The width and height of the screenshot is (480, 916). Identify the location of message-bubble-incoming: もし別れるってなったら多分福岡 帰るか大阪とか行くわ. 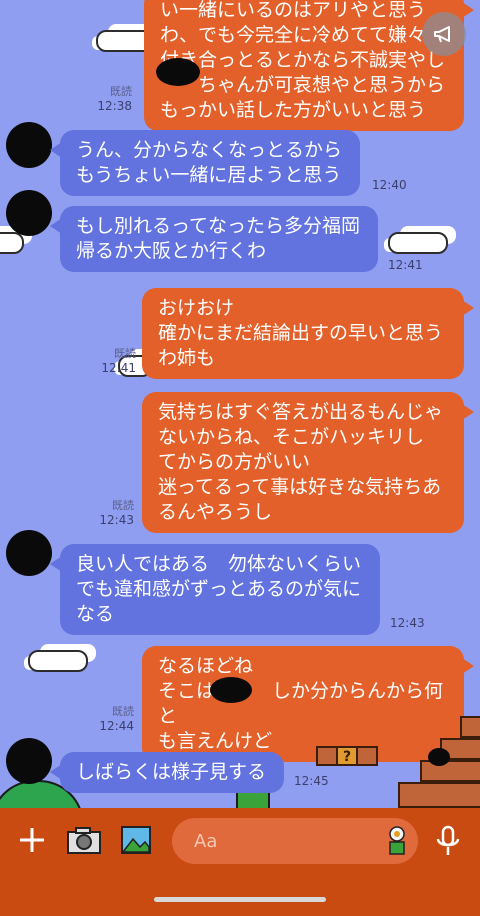
(214, 239).